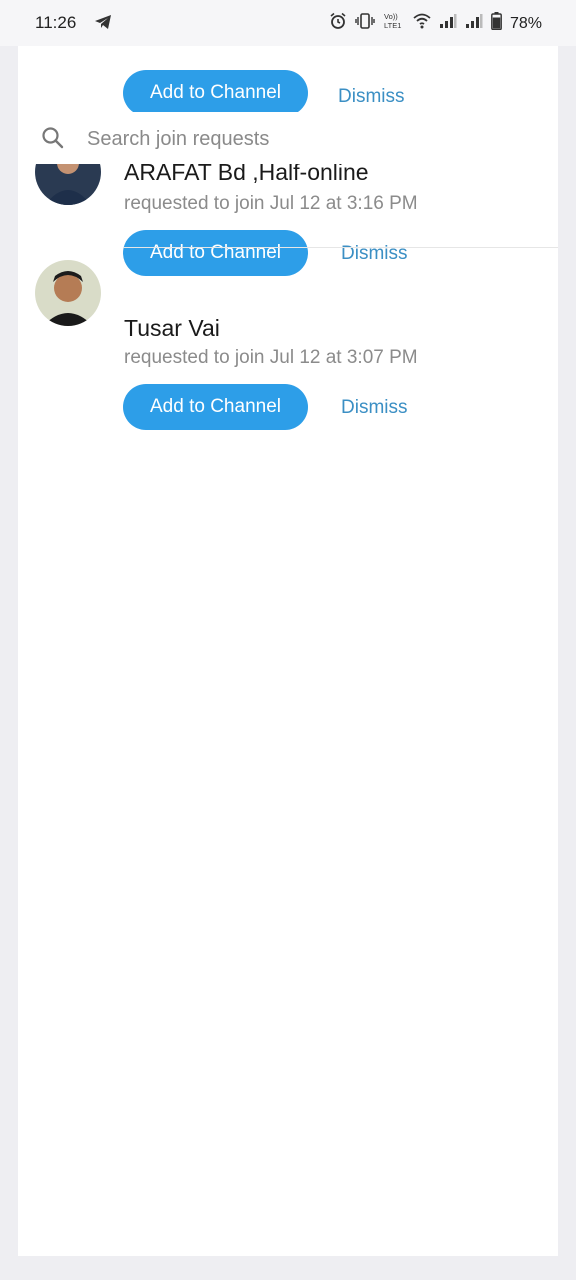 The image size is (576, 1280). What do you see at coordinates (53, 140) in the screenshot?
I see `search-icon` at bounding box center [53, 140].